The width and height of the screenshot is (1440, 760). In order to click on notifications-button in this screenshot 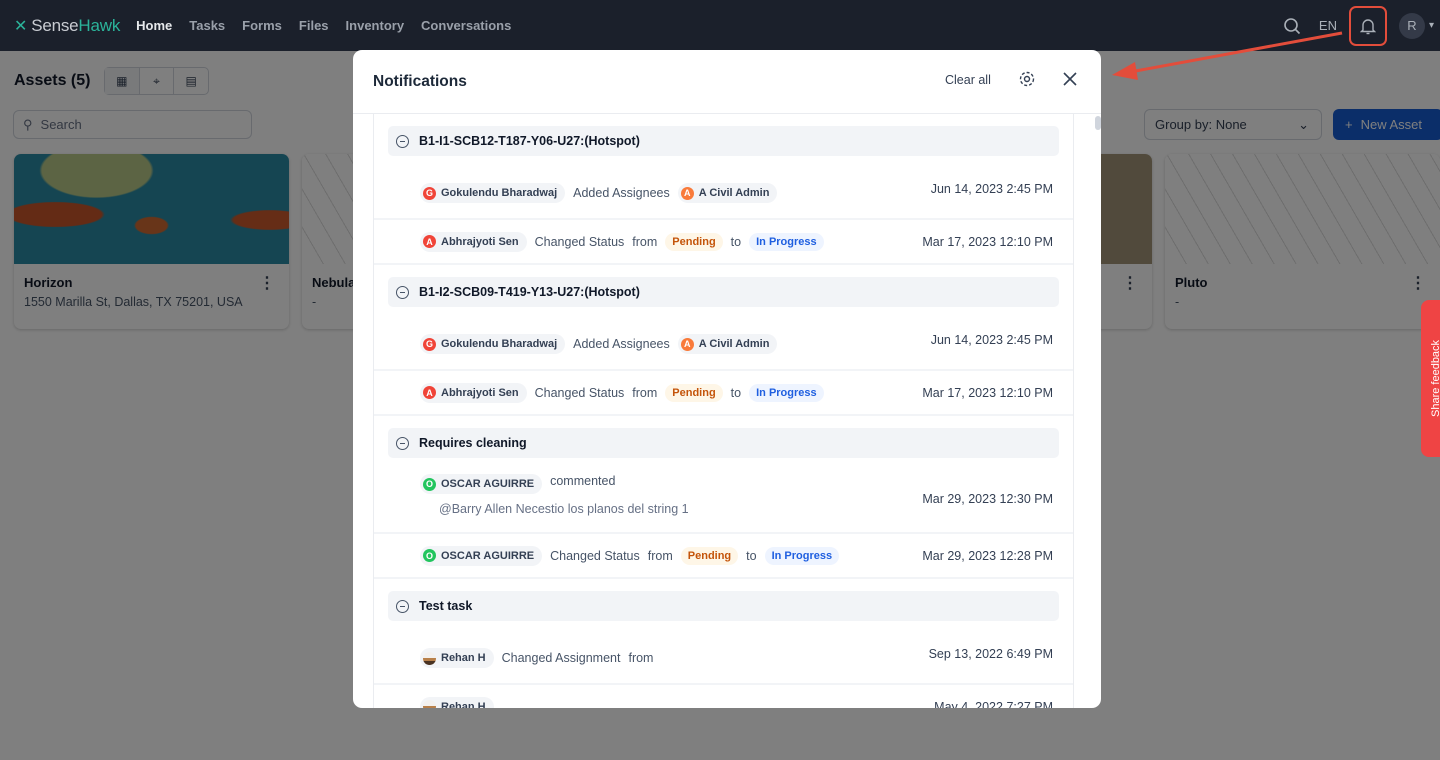, I will do `click(1367, 25)`.